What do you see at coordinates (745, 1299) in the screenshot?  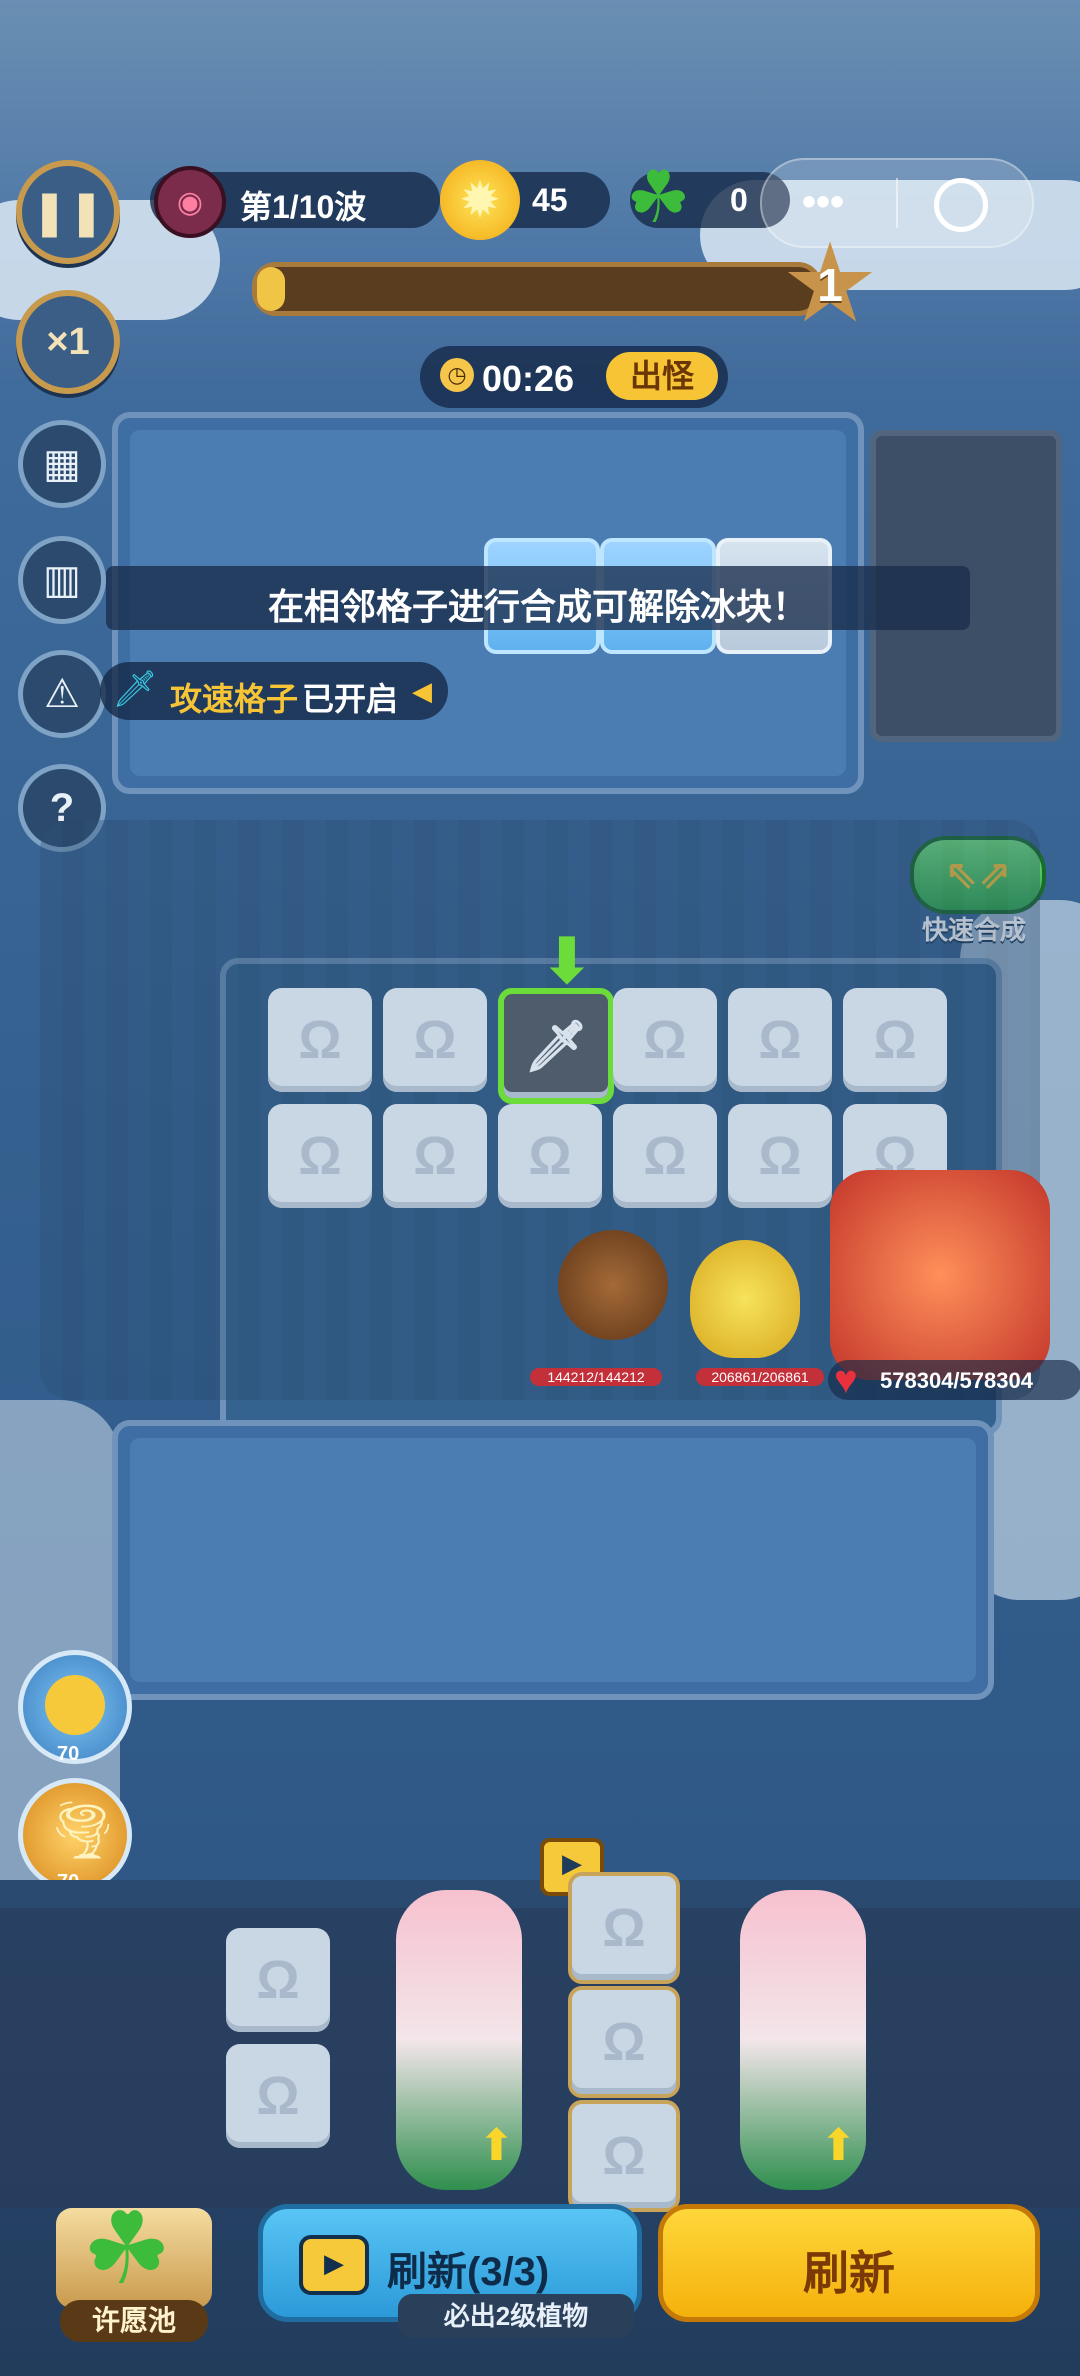 I see `banana-duck-unit` at bounding box center [745, 1299].